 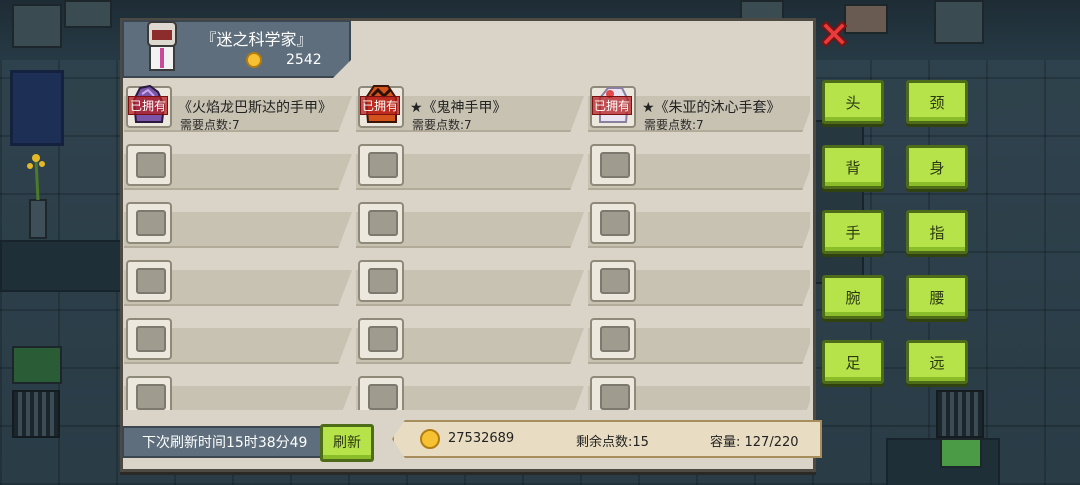 I want to click on money-total: 27532689, so click(x=481, y=438).